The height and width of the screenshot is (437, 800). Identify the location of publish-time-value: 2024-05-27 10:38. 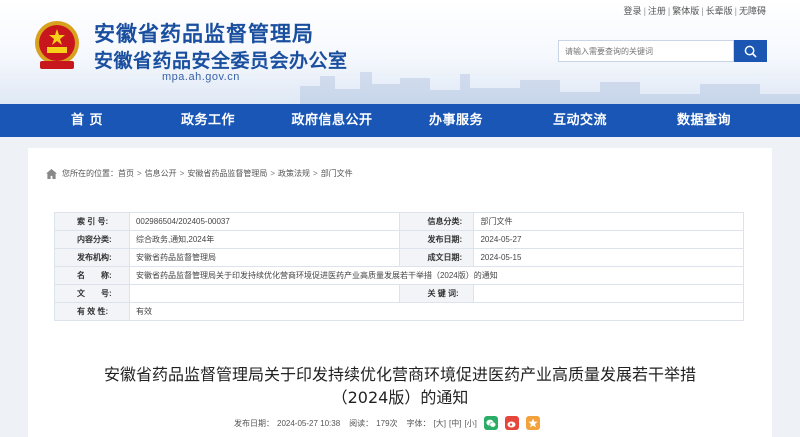
(309, 423).